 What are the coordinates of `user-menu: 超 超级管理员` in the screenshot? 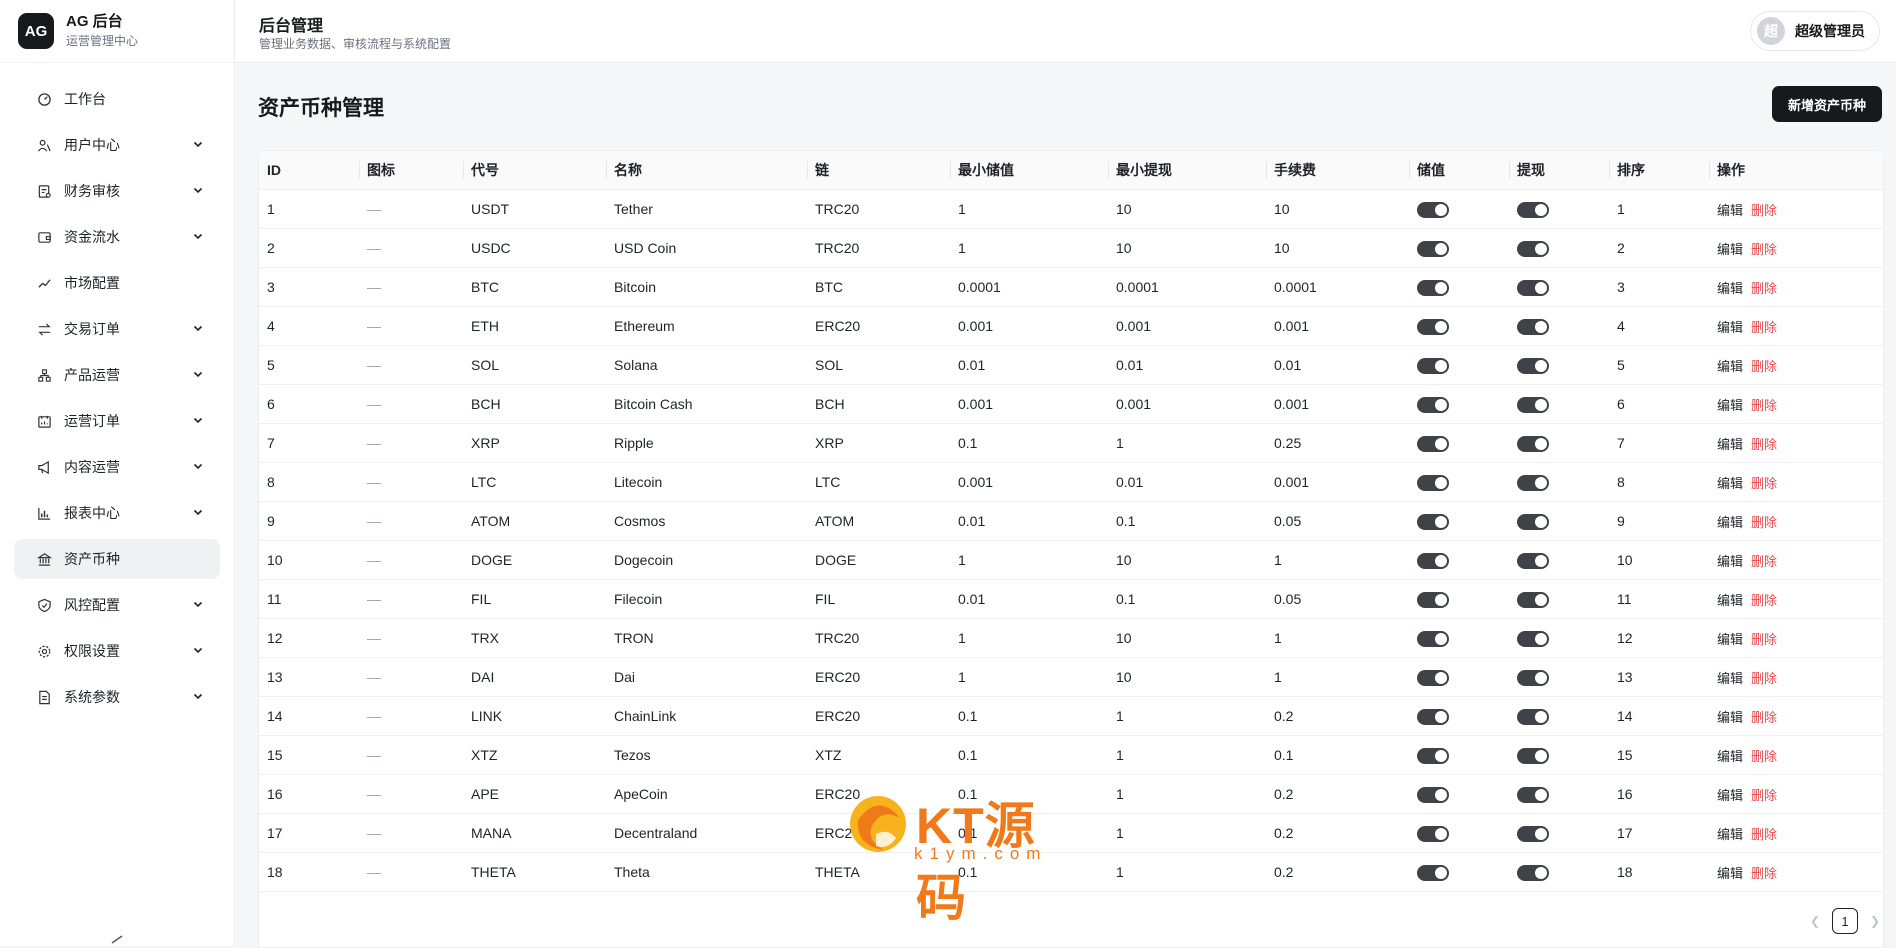 It's located at (1815, 31).